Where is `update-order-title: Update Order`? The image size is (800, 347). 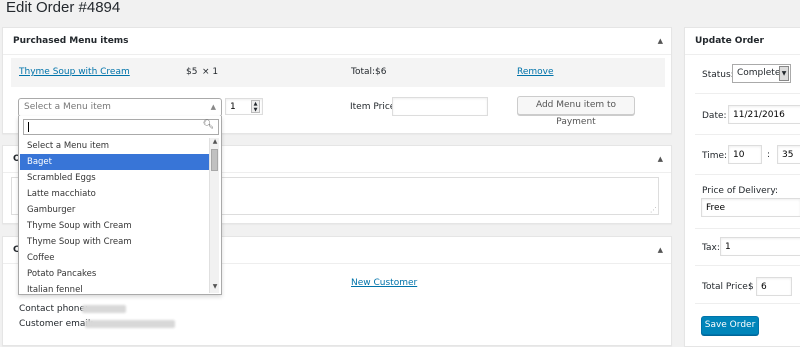
update-order-title: Update Order is located at coordinates (729, 41).